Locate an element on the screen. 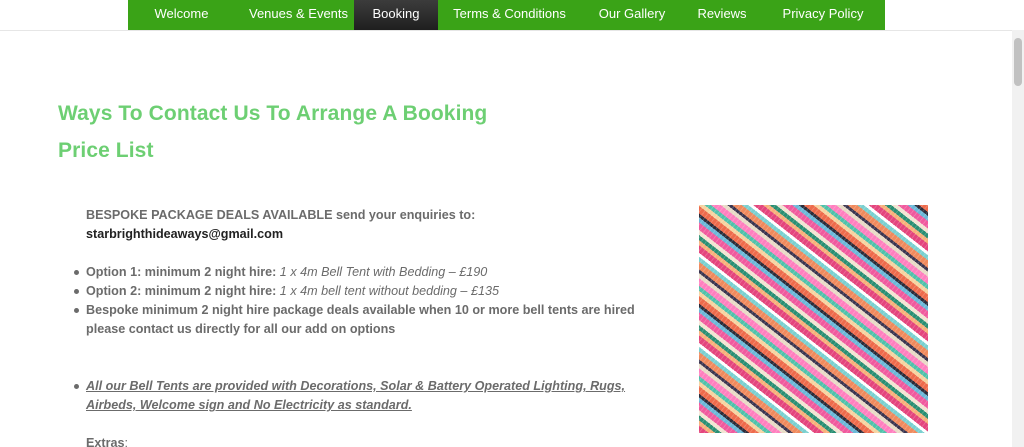  page-scrollbar is located at coordinates (1018, 238).